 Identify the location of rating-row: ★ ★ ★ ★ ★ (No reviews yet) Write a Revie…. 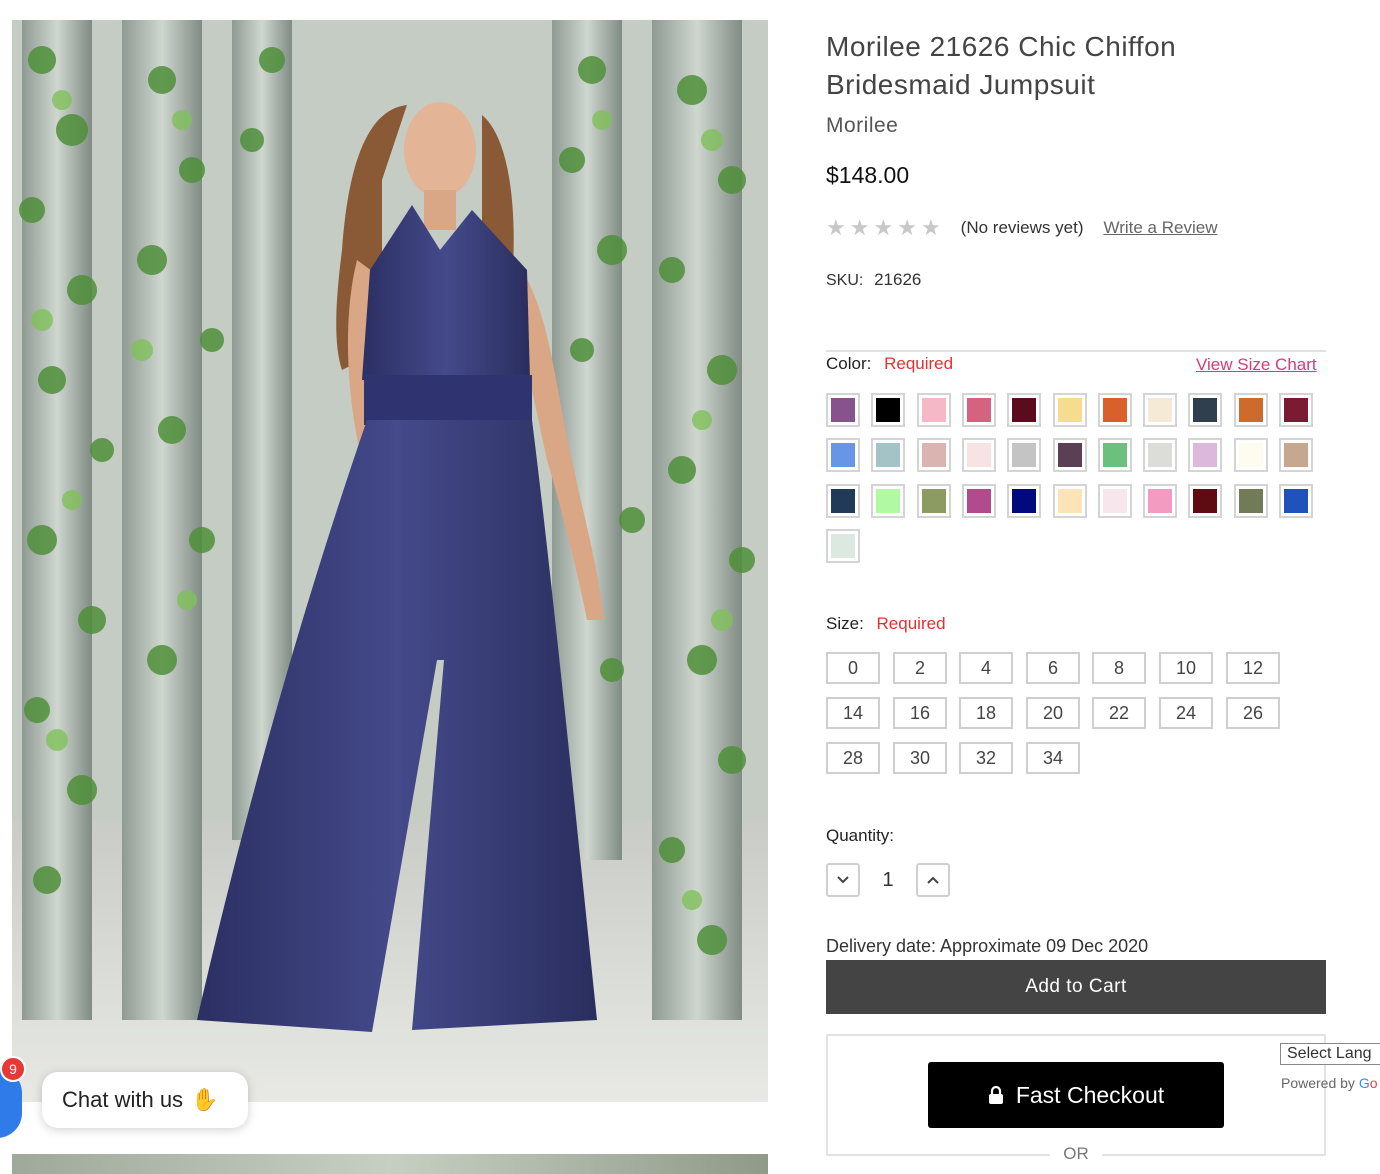
(1021, 228).